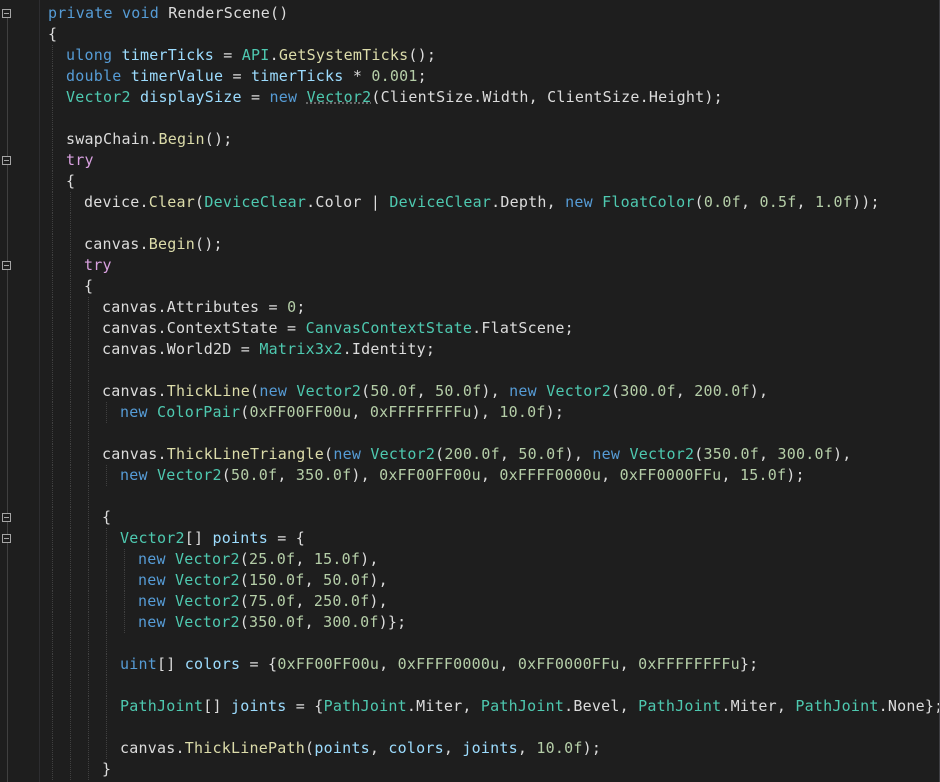  Describe the element at coordinates (130, 349) in the screenshot. I see `code-token: canvas` at that location.